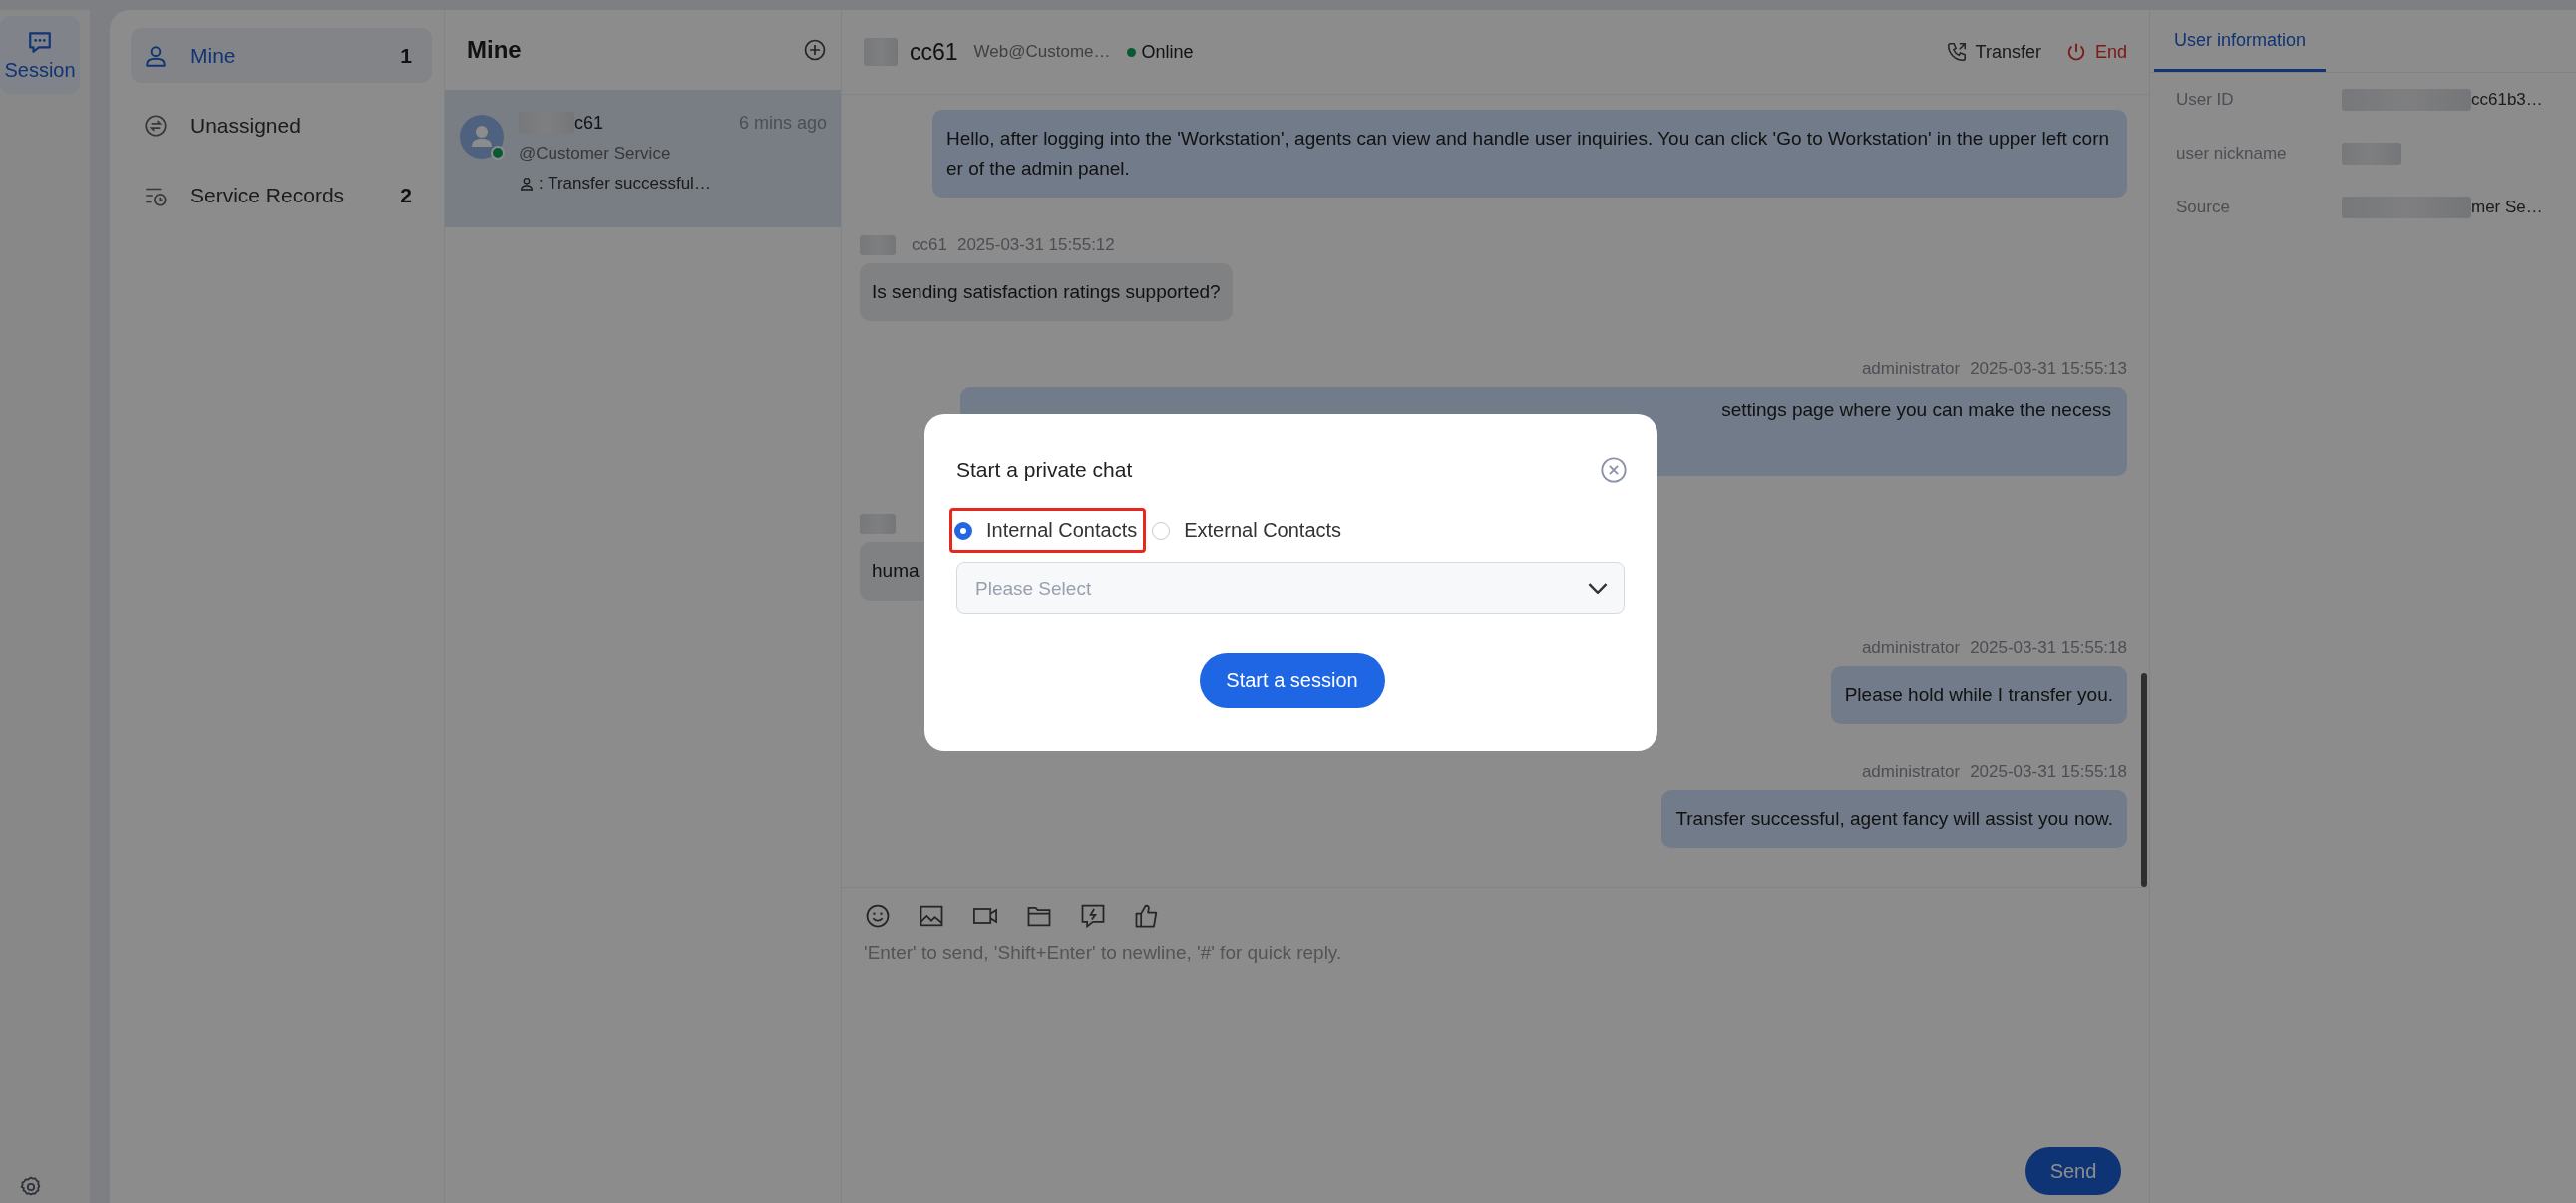  Describe the element at coordinates (406, 195) in the screenshot. I see `count: 2` at that location.